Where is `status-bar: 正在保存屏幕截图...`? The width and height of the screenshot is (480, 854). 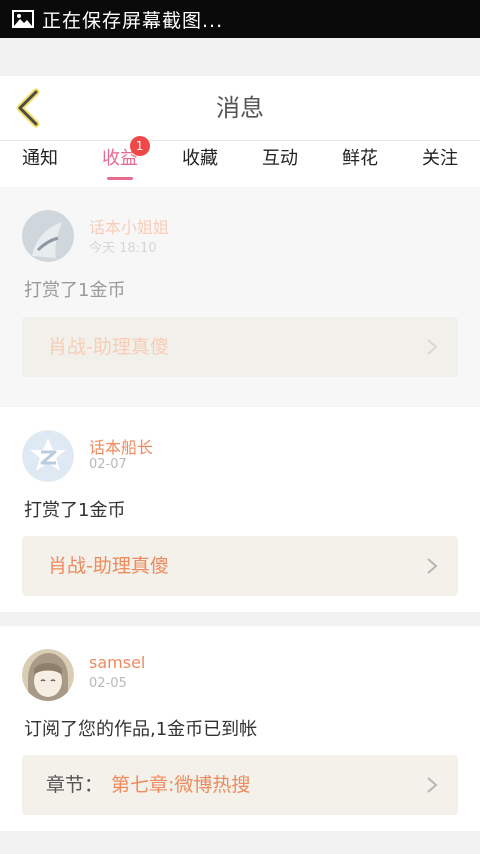
status-bar: 正在保存屏幕截图... is located at coordinates (240, 19).